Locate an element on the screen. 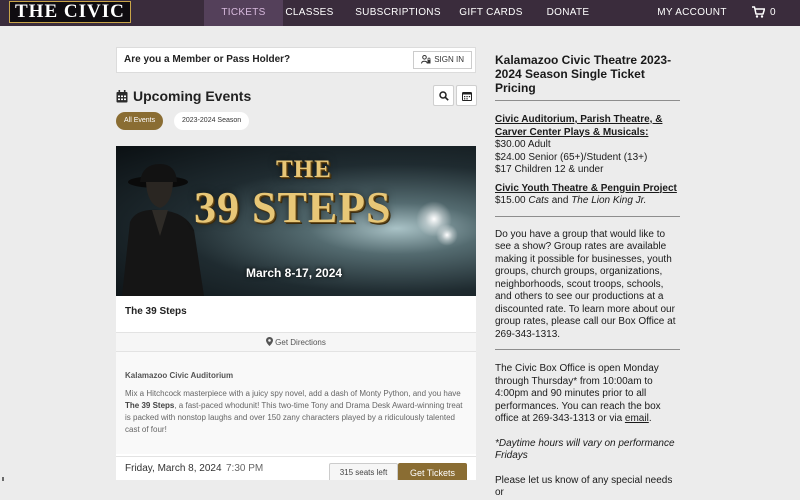  cart-button: 0 is located at coordinates (764, 13).